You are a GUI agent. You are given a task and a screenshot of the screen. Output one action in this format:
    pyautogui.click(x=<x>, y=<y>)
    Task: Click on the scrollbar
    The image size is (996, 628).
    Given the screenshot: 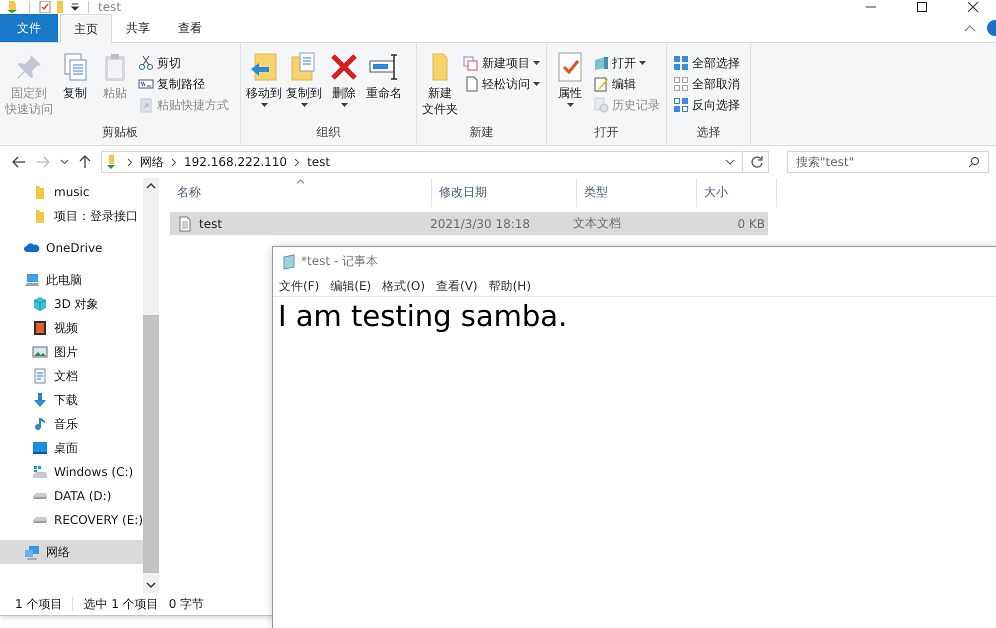 What is the action you would take?
    pyautogui.click(x=151, y=385)
    